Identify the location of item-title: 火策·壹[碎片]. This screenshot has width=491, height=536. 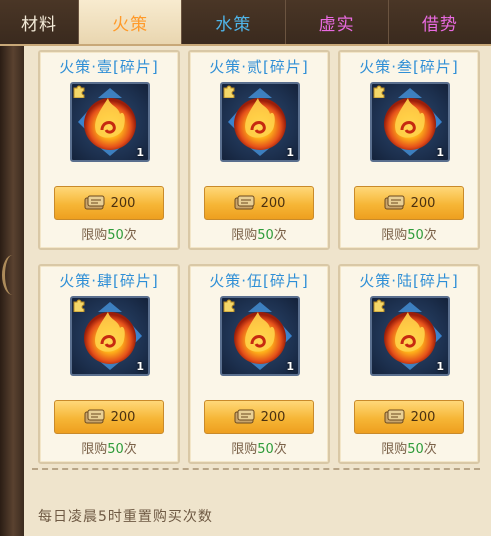
(109, 67).